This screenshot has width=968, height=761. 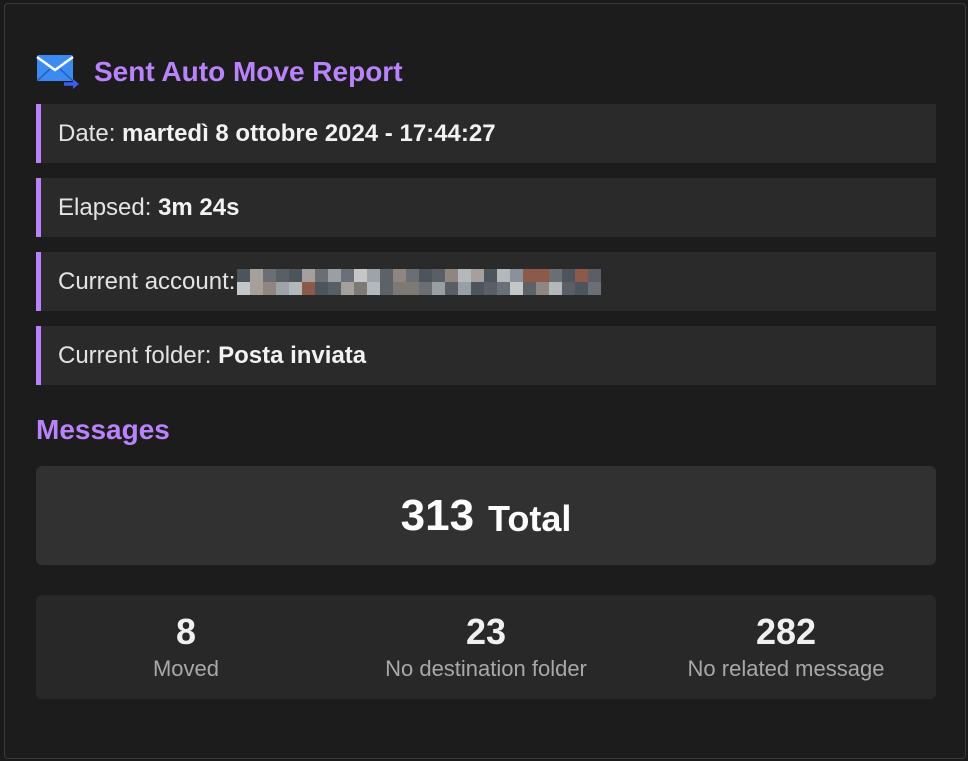 I want to click on account-row: Current account:, so click(x=486, y=281).